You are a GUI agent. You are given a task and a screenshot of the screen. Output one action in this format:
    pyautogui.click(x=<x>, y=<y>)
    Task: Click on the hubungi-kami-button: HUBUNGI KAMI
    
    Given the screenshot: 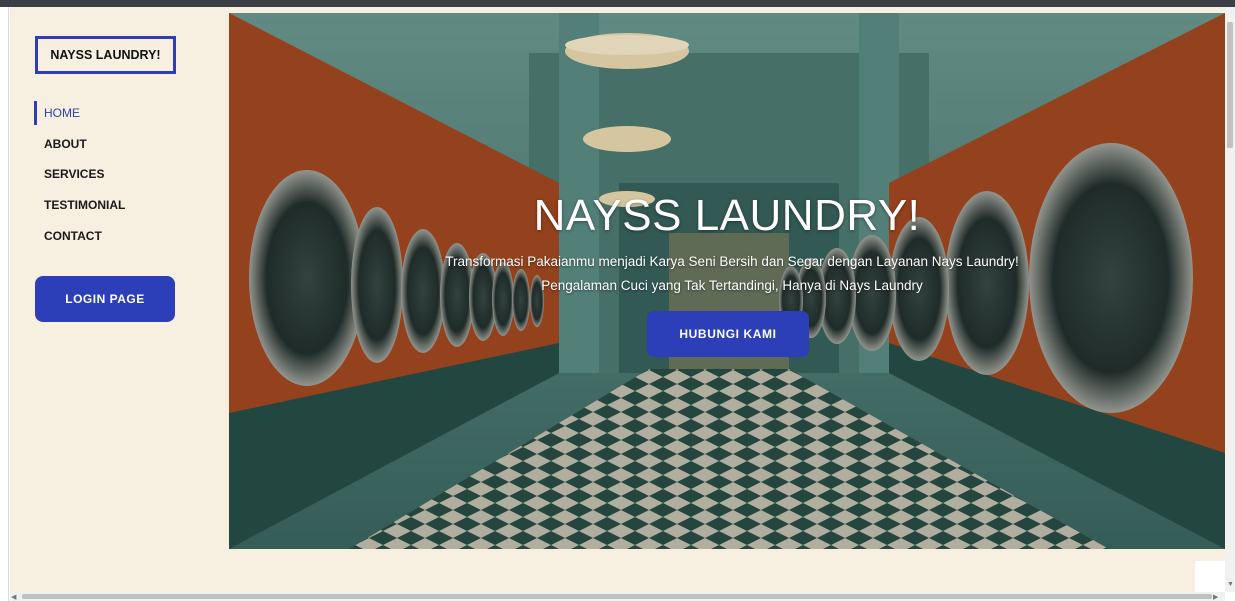 What is the action you would take?
    pyautogui.click(x=728, y=334)
    